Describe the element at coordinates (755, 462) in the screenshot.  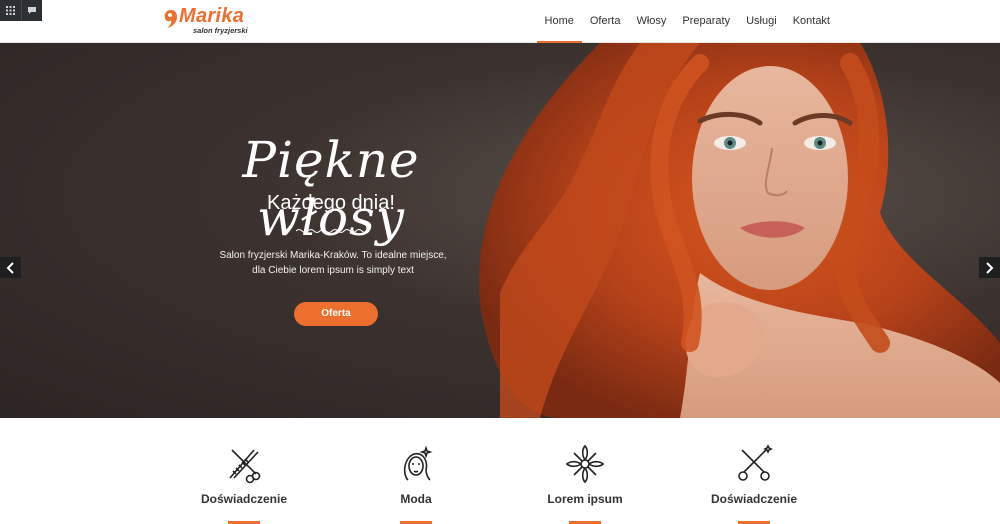
I see `crossed-scissors-icon` at that location.